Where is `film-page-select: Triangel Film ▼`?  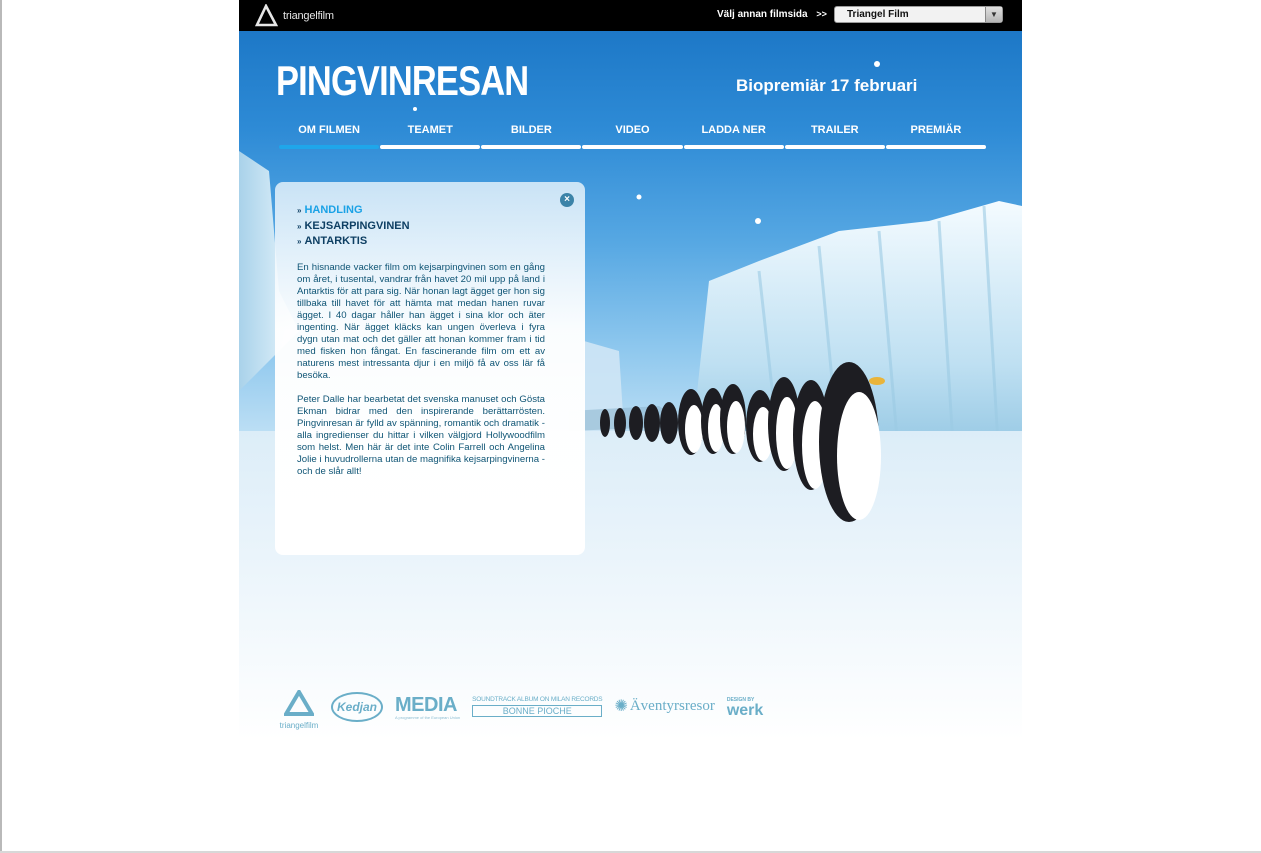 film-page-select: Triangel Film ▼ is located at coordinates (918, 14).